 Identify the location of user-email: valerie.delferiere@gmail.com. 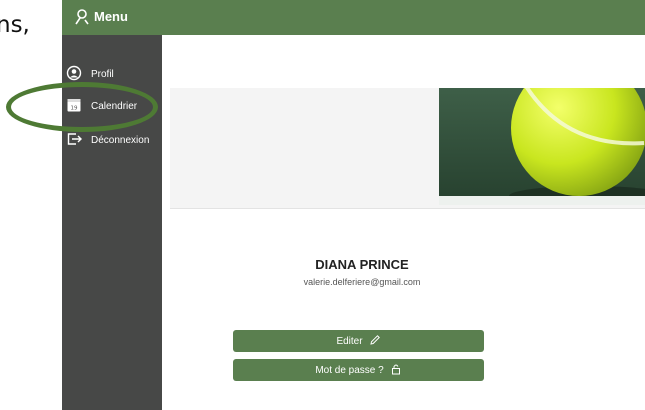
(362, 282).